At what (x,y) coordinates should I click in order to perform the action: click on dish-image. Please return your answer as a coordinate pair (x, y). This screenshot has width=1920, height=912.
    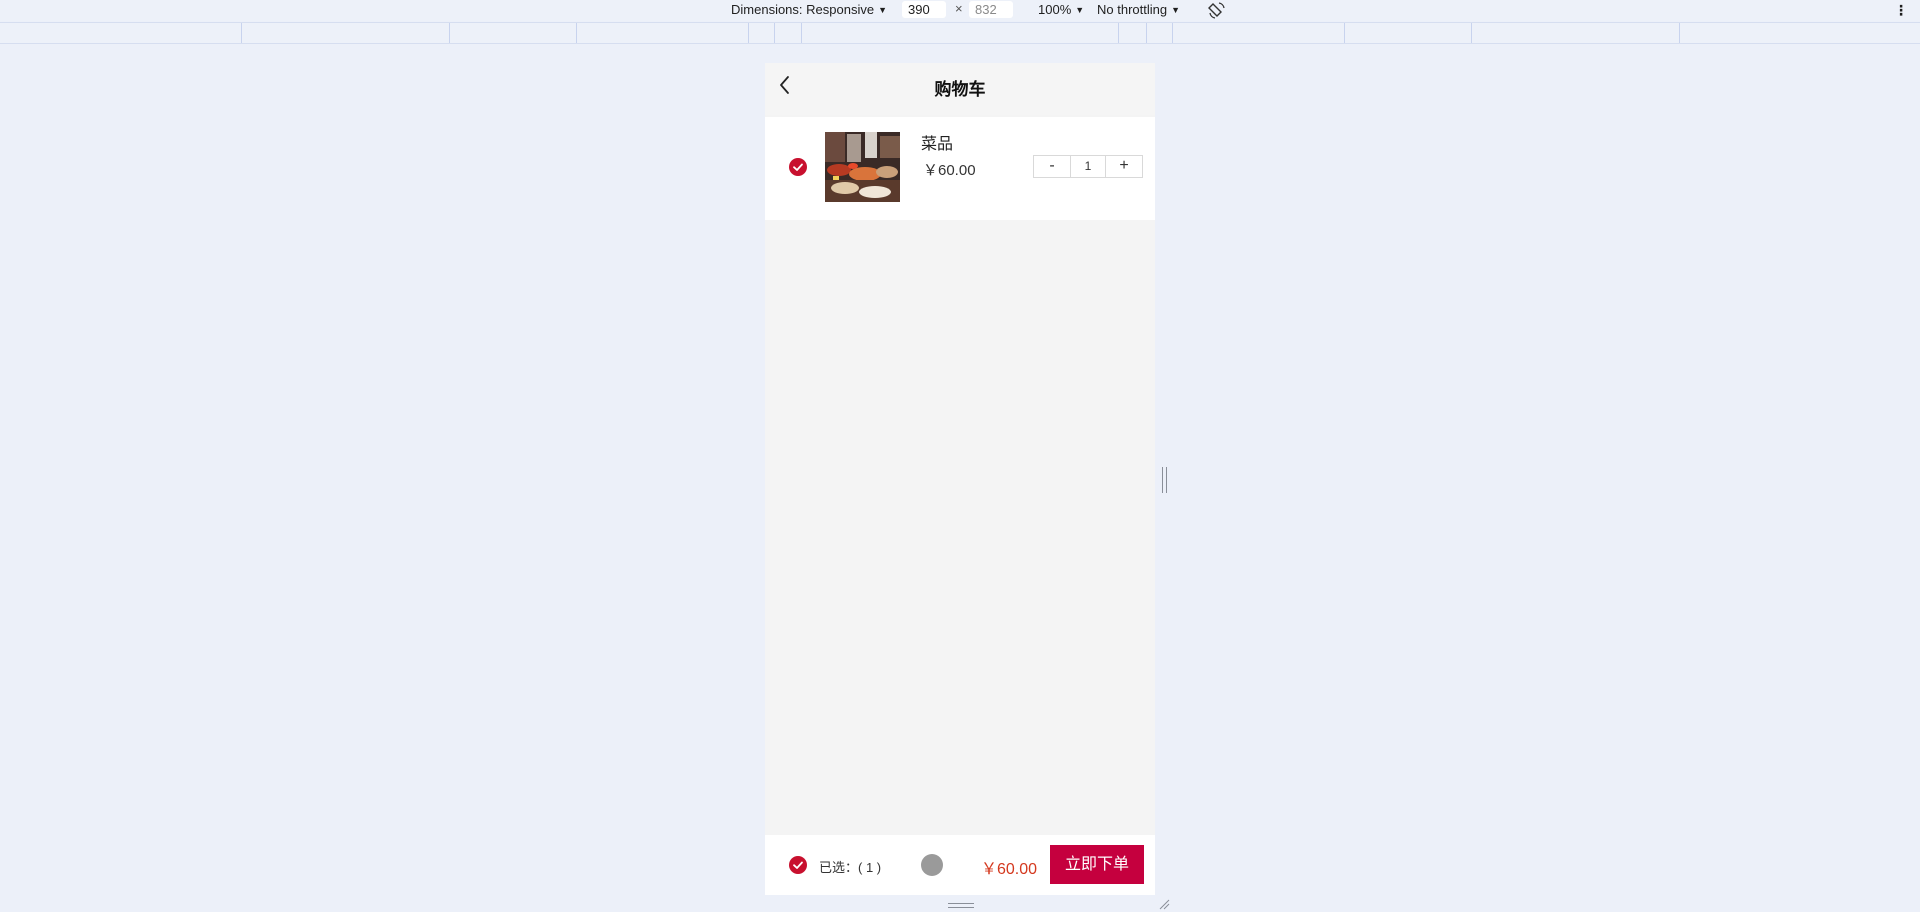
    Looking at the image, I should click on (862, 167).